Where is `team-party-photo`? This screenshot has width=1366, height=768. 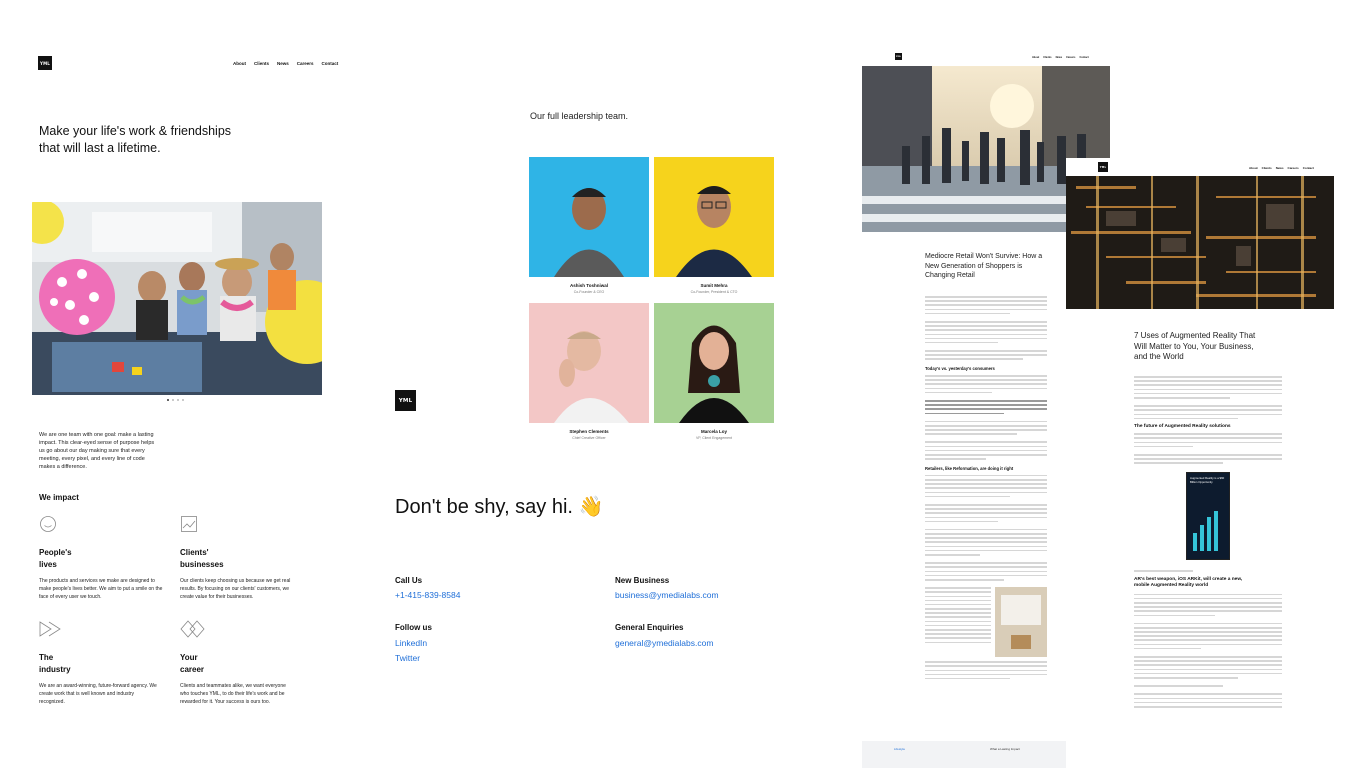
team-party-photo is located at coordinates (177, 298).